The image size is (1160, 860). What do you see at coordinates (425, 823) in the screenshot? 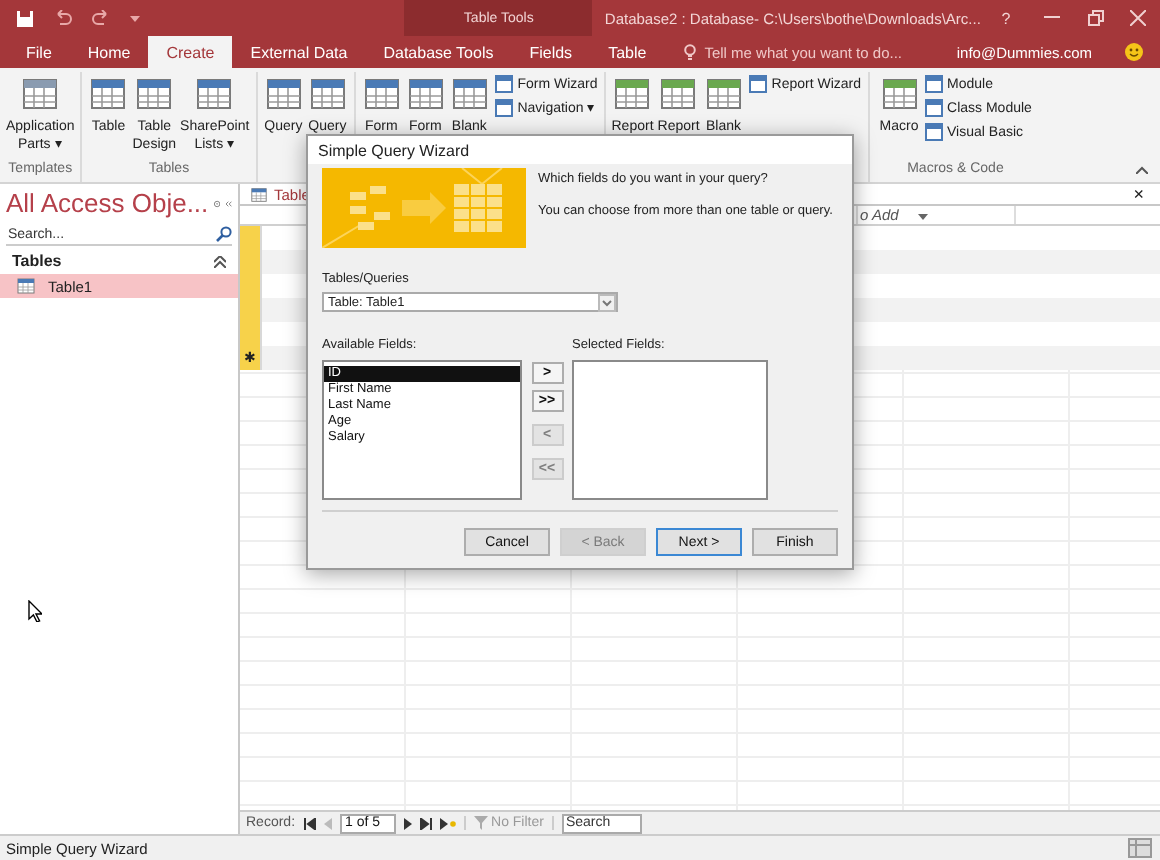
I see `last-record-icon` at bounding box center [425, 823].